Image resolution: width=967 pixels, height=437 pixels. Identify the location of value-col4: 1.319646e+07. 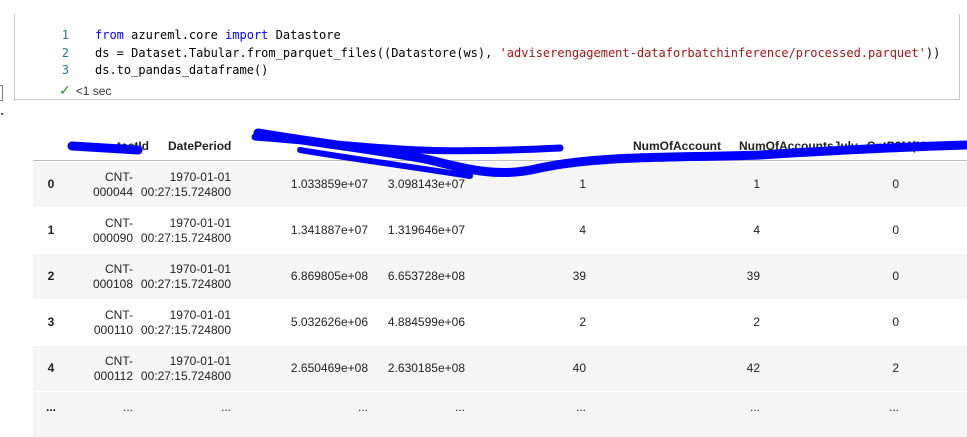
(426, 230).